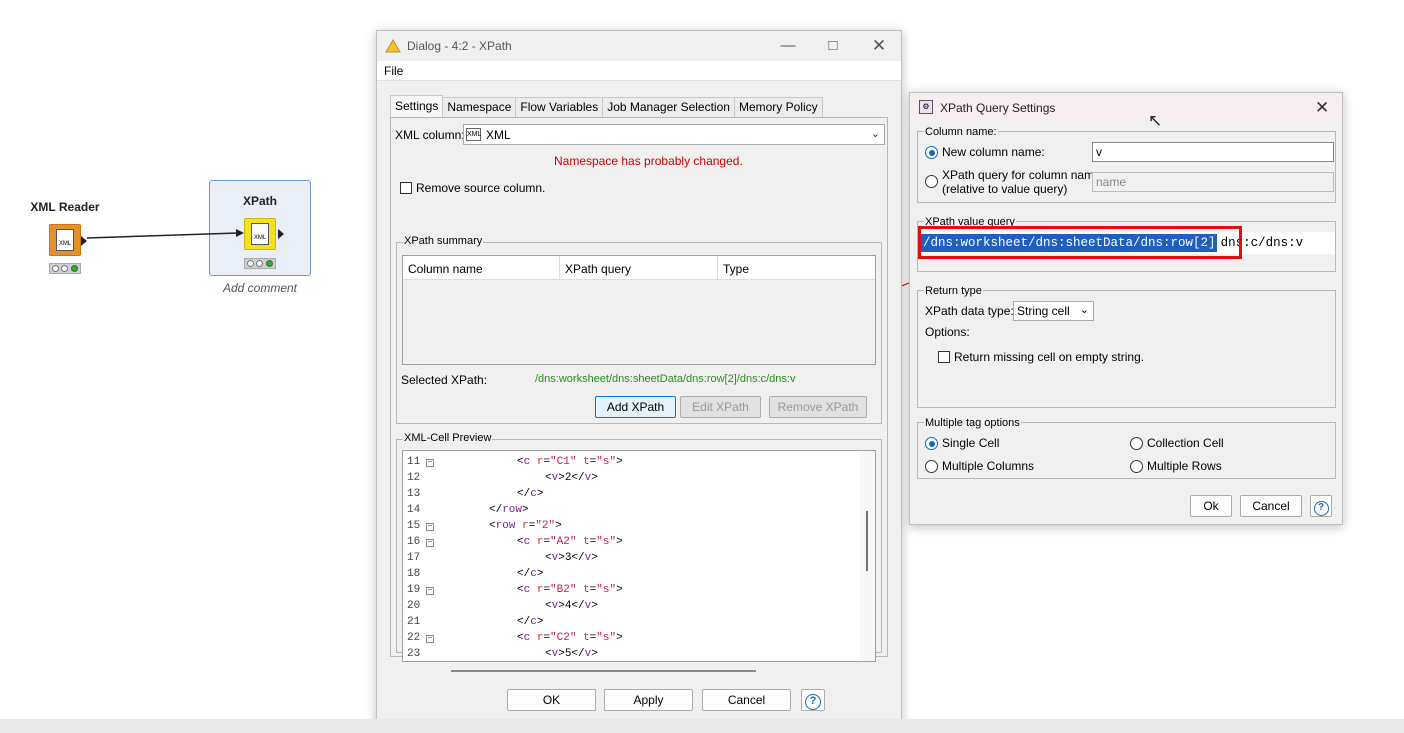 The image size is (1404, 733). What do you see at coordinates (633, 495) in the screenshot?
I see `code-line: 13 </c>` at bounding box center [633, 495].